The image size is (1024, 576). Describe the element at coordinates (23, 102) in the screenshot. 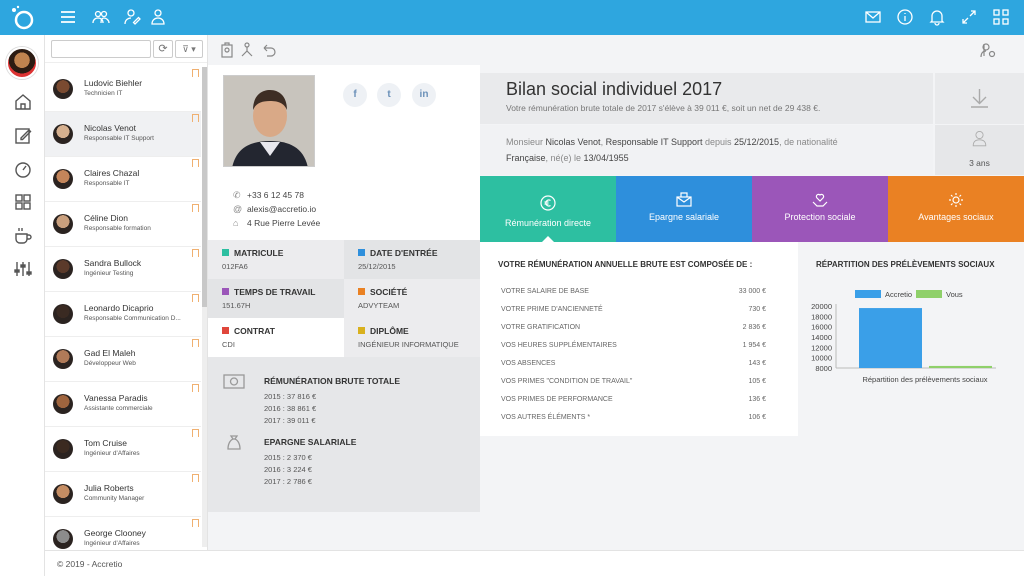

I see `home-icon` at that location.